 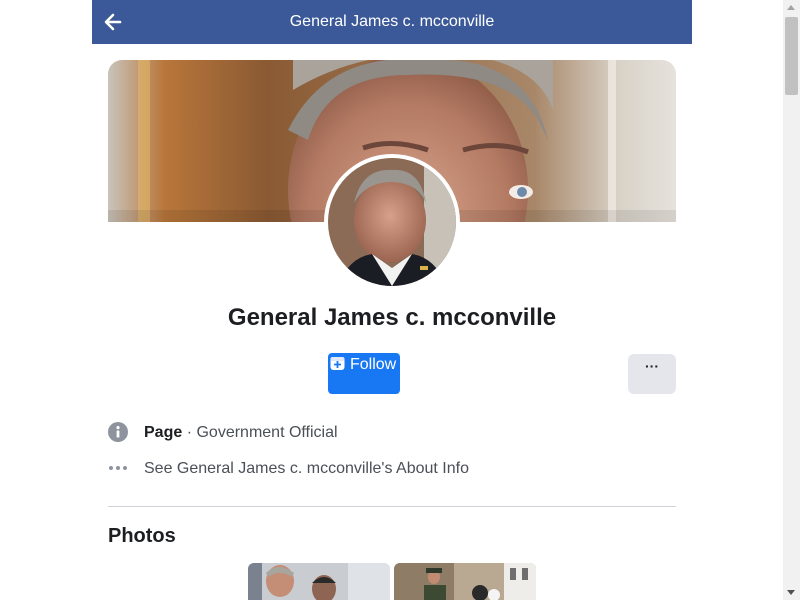 I want to click on page-category: Government Official, so click(x=267, y=432).